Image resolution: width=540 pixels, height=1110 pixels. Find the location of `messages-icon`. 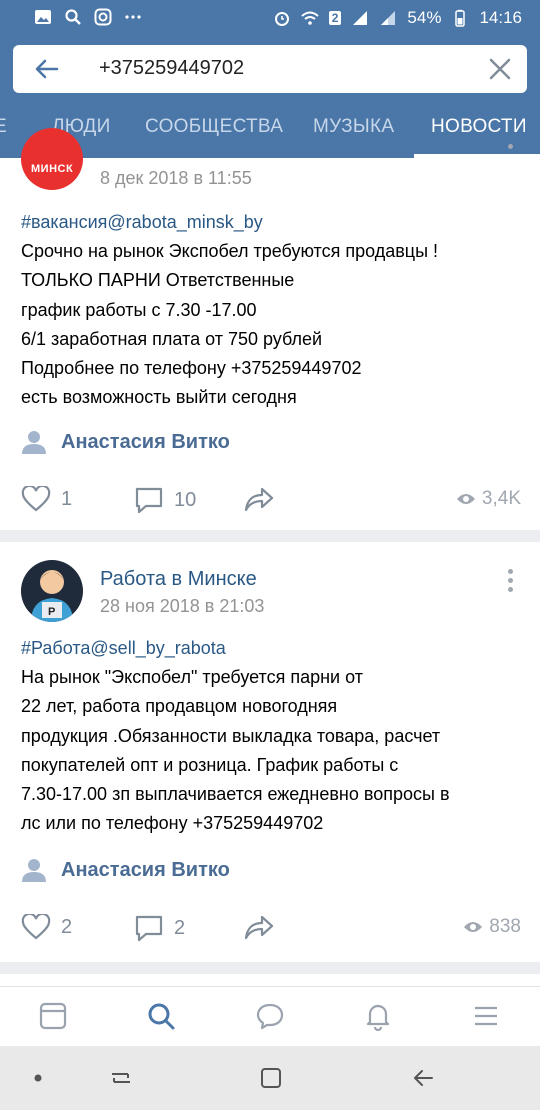

messages-icon is located at coordinates (270, 1016).